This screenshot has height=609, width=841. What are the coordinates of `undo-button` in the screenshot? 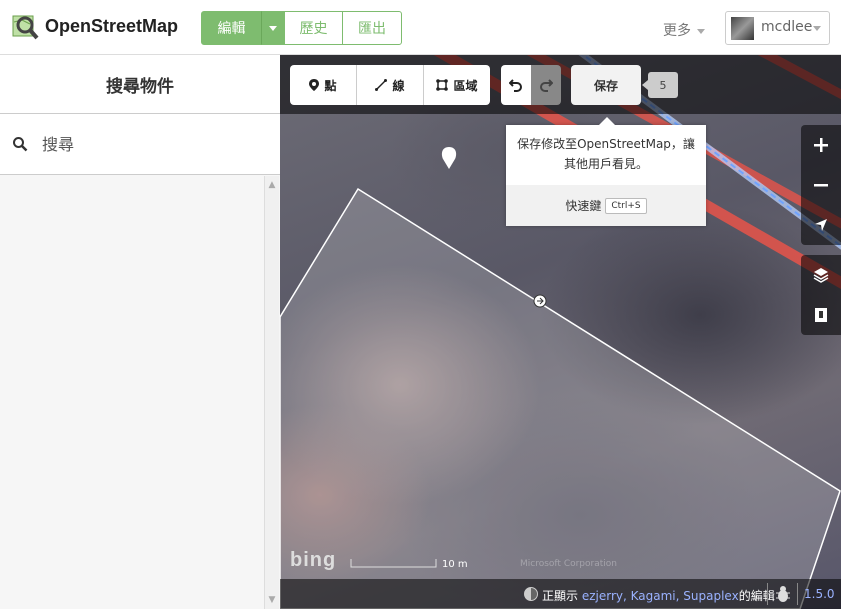 It's located at (516, 85).